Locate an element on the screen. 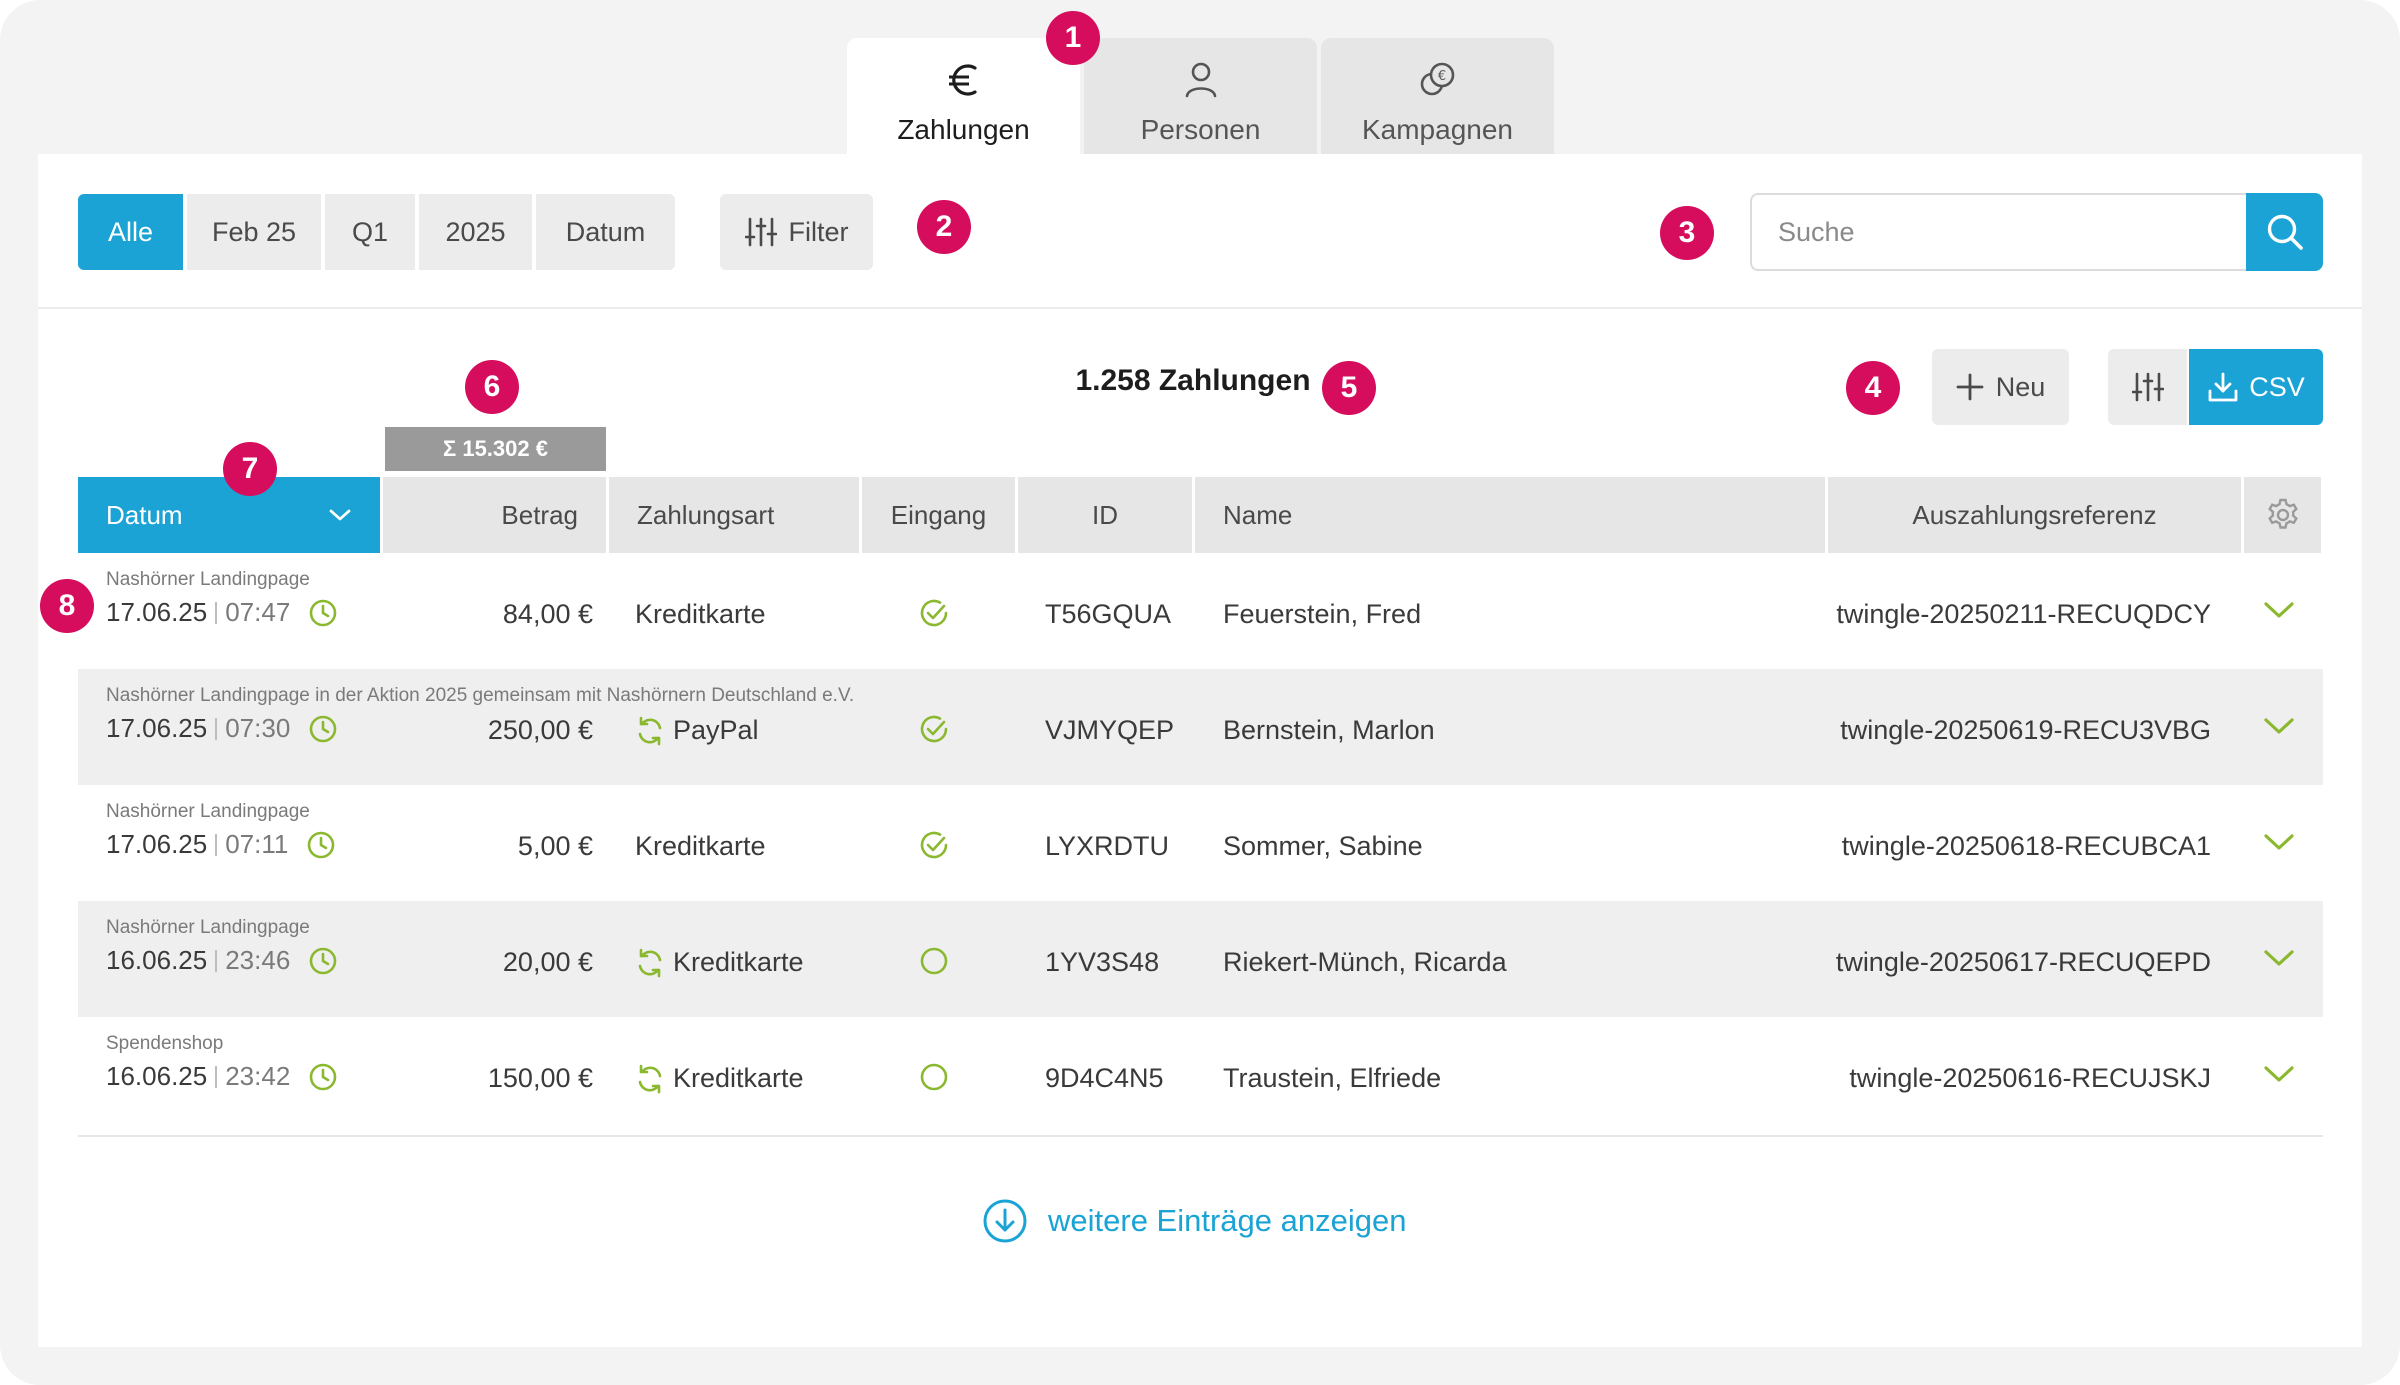 This screenshot has height=1385, width=2400. period-feb-25: Feb 25 is located at coordinates (254, 232).